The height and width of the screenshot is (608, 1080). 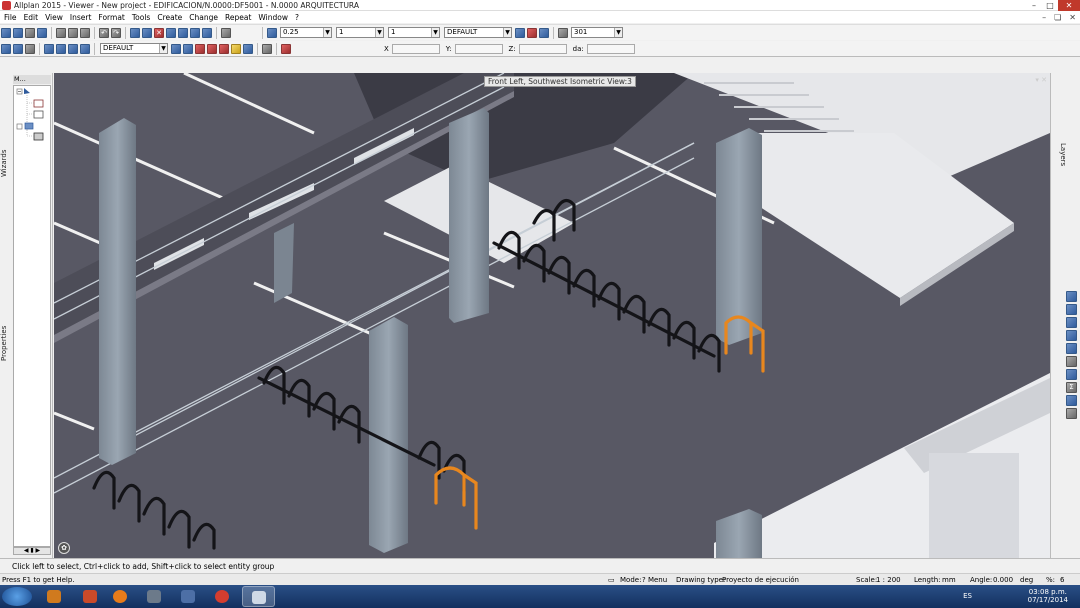 I want to click on menu-help: ?, so click(x=297, y=17).